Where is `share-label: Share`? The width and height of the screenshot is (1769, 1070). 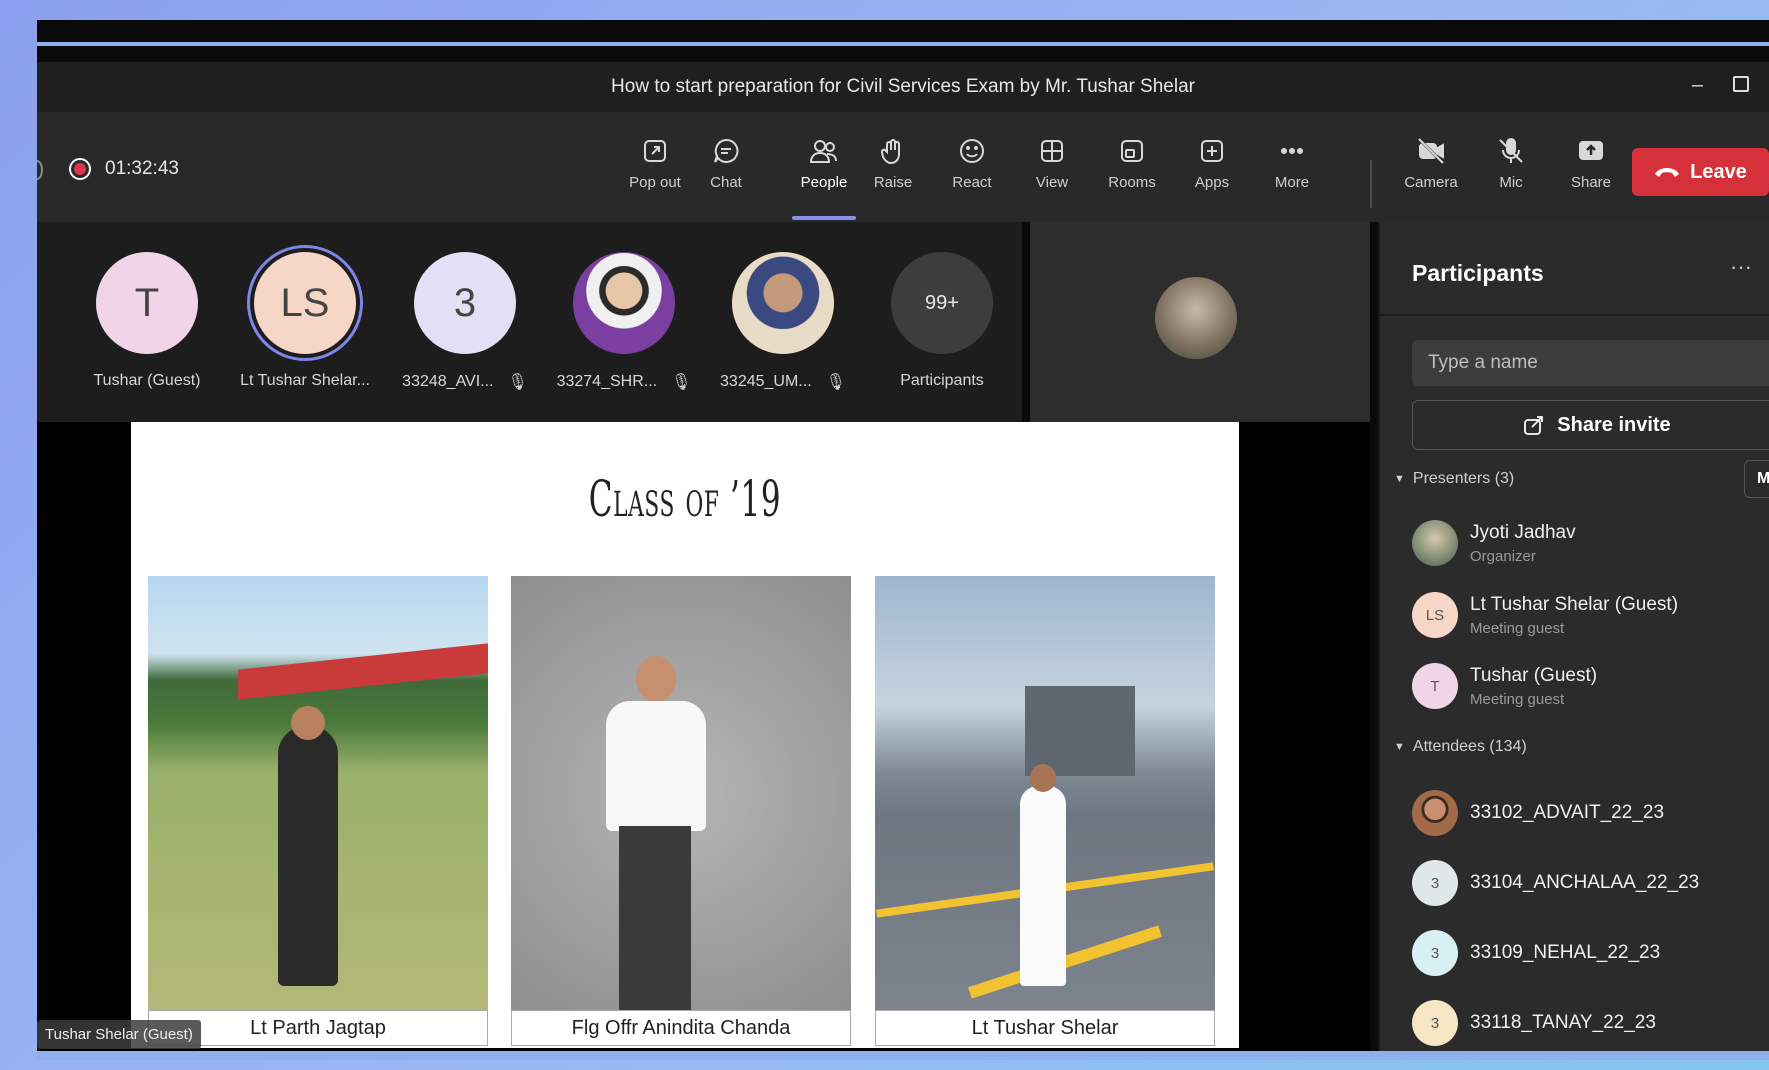 share-label: Share is located at coordinates (1591, 182).